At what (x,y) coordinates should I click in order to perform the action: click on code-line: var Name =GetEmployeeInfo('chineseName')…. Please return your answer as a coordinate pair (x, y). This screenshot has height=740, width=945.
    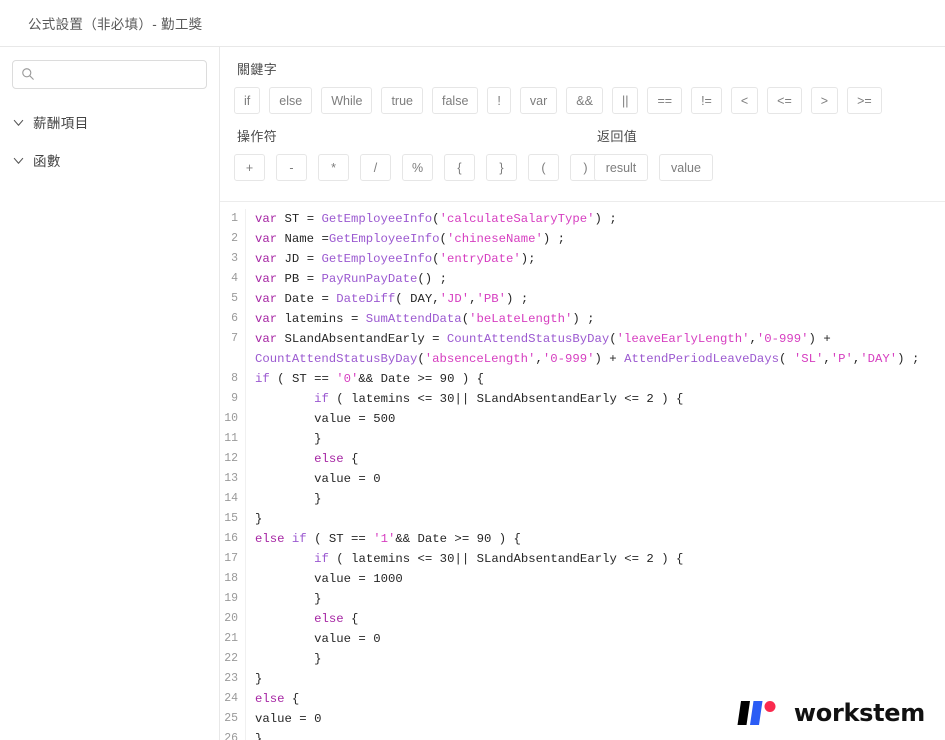
    Looking at the image, I should click on (410, 239).